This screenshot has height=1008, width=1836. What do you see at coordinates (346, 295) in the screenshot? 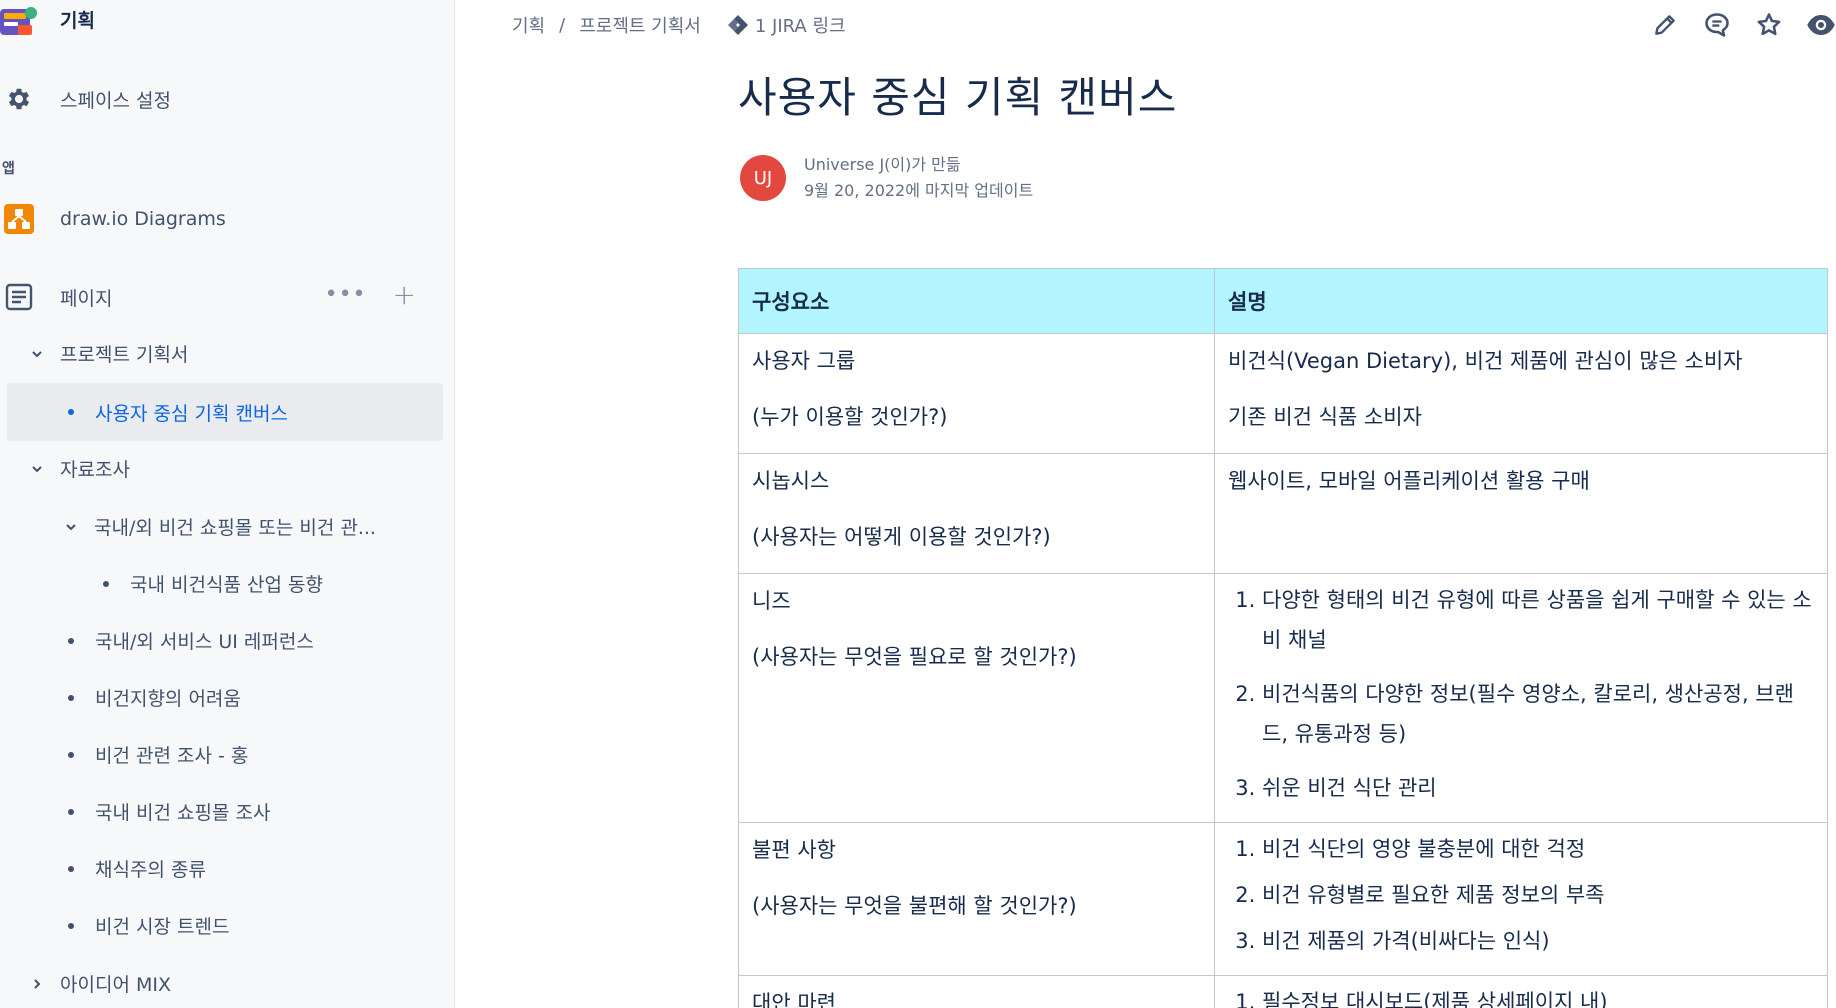
I see `more-options-icon: •••` at bounding box center [346, 295].